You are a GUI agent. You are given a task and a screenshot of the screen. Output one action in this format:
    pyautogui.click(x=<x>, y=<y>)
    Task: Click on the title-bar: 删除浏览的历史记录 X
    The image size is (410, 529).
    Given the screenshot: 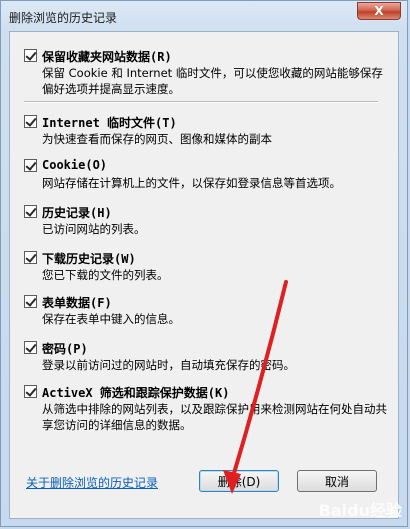 What is the action you would take?
    pyautogui.click(x=204, y=16)
    